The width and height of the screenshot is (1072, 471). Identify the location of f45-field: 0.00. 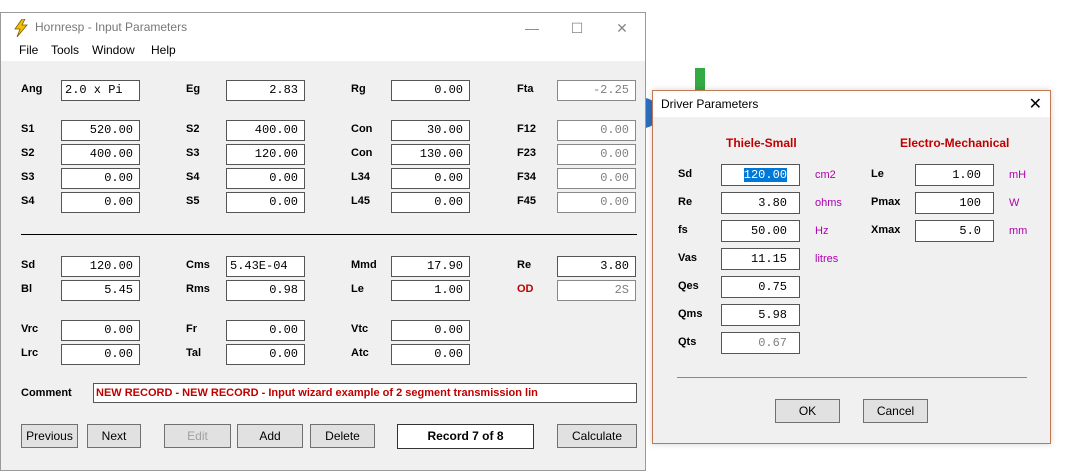
(596, 202).